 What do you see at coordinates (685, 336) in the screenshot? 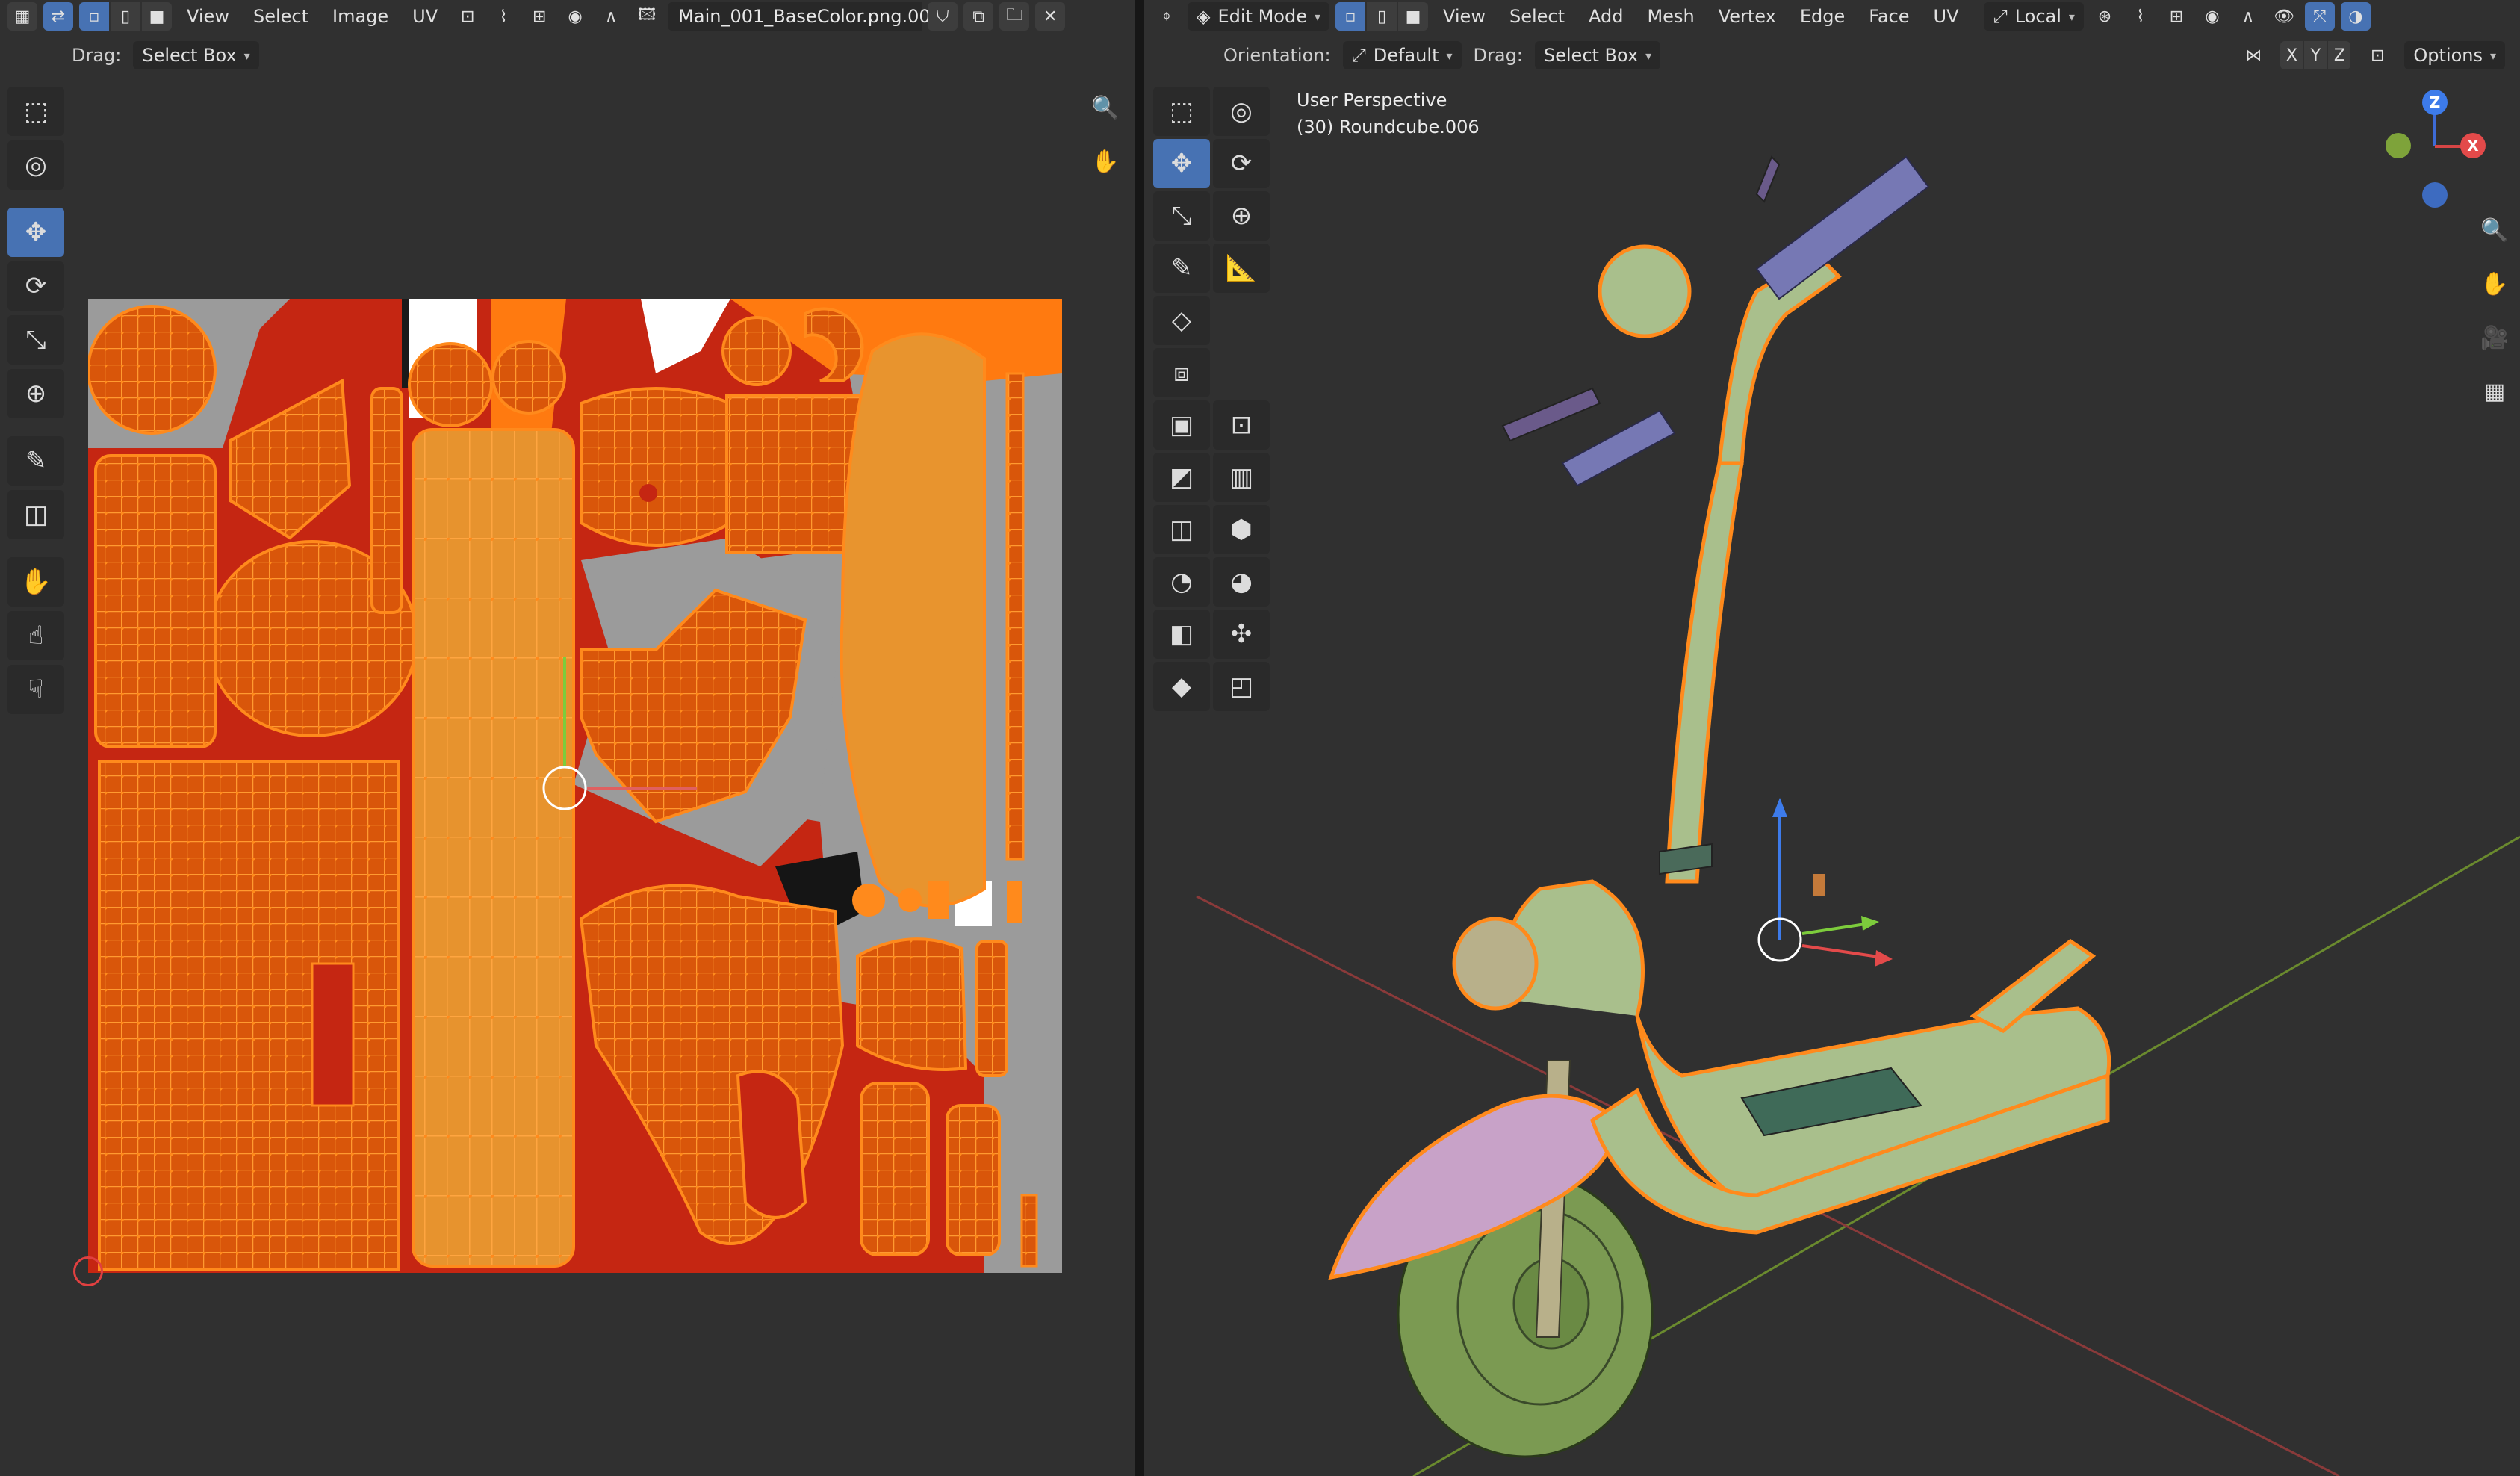
I see `uv-white-region` at bounding box center [685, 336].